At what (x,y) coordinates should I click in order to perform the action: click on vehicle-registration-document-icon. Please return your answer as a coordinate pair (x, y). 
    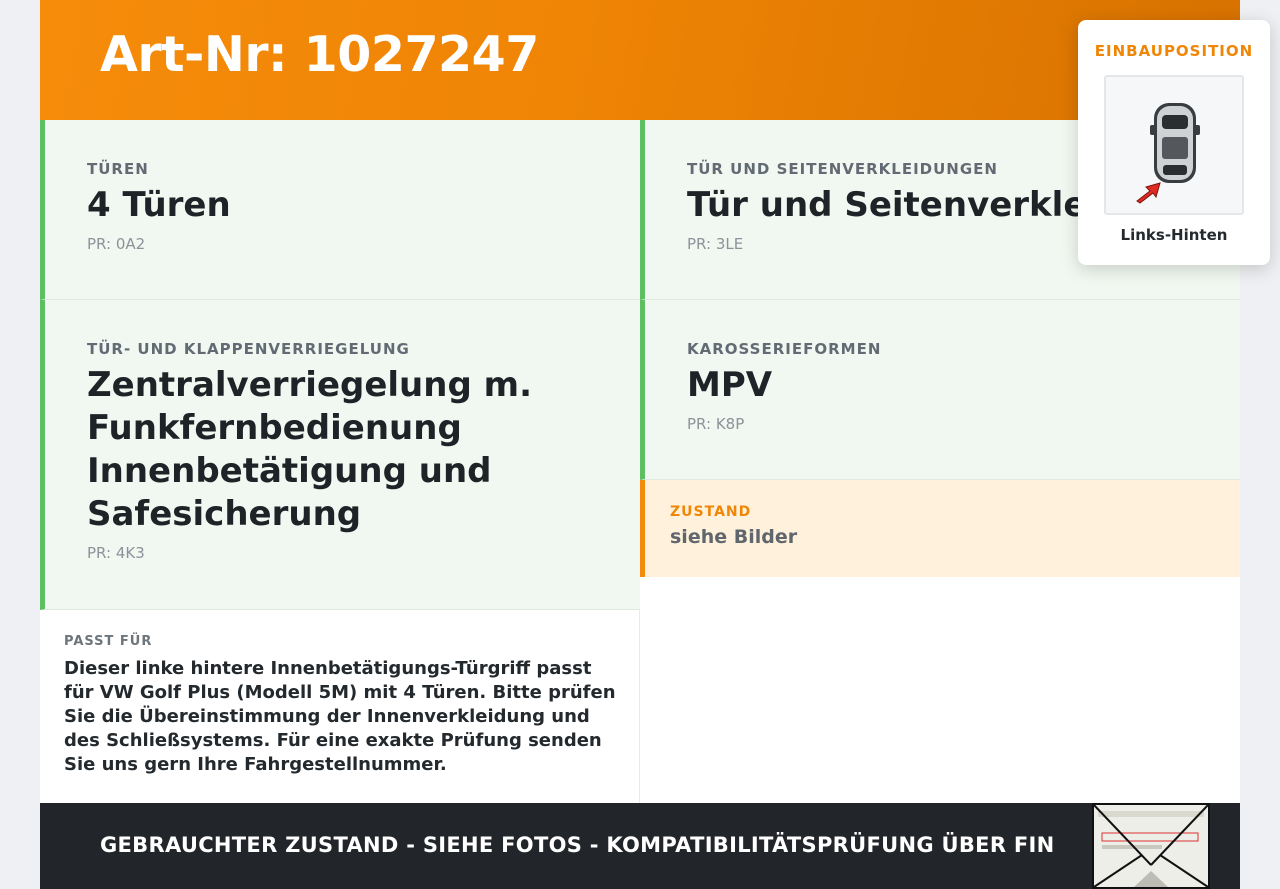
    Looking at the image, I should click on (1151, 846).